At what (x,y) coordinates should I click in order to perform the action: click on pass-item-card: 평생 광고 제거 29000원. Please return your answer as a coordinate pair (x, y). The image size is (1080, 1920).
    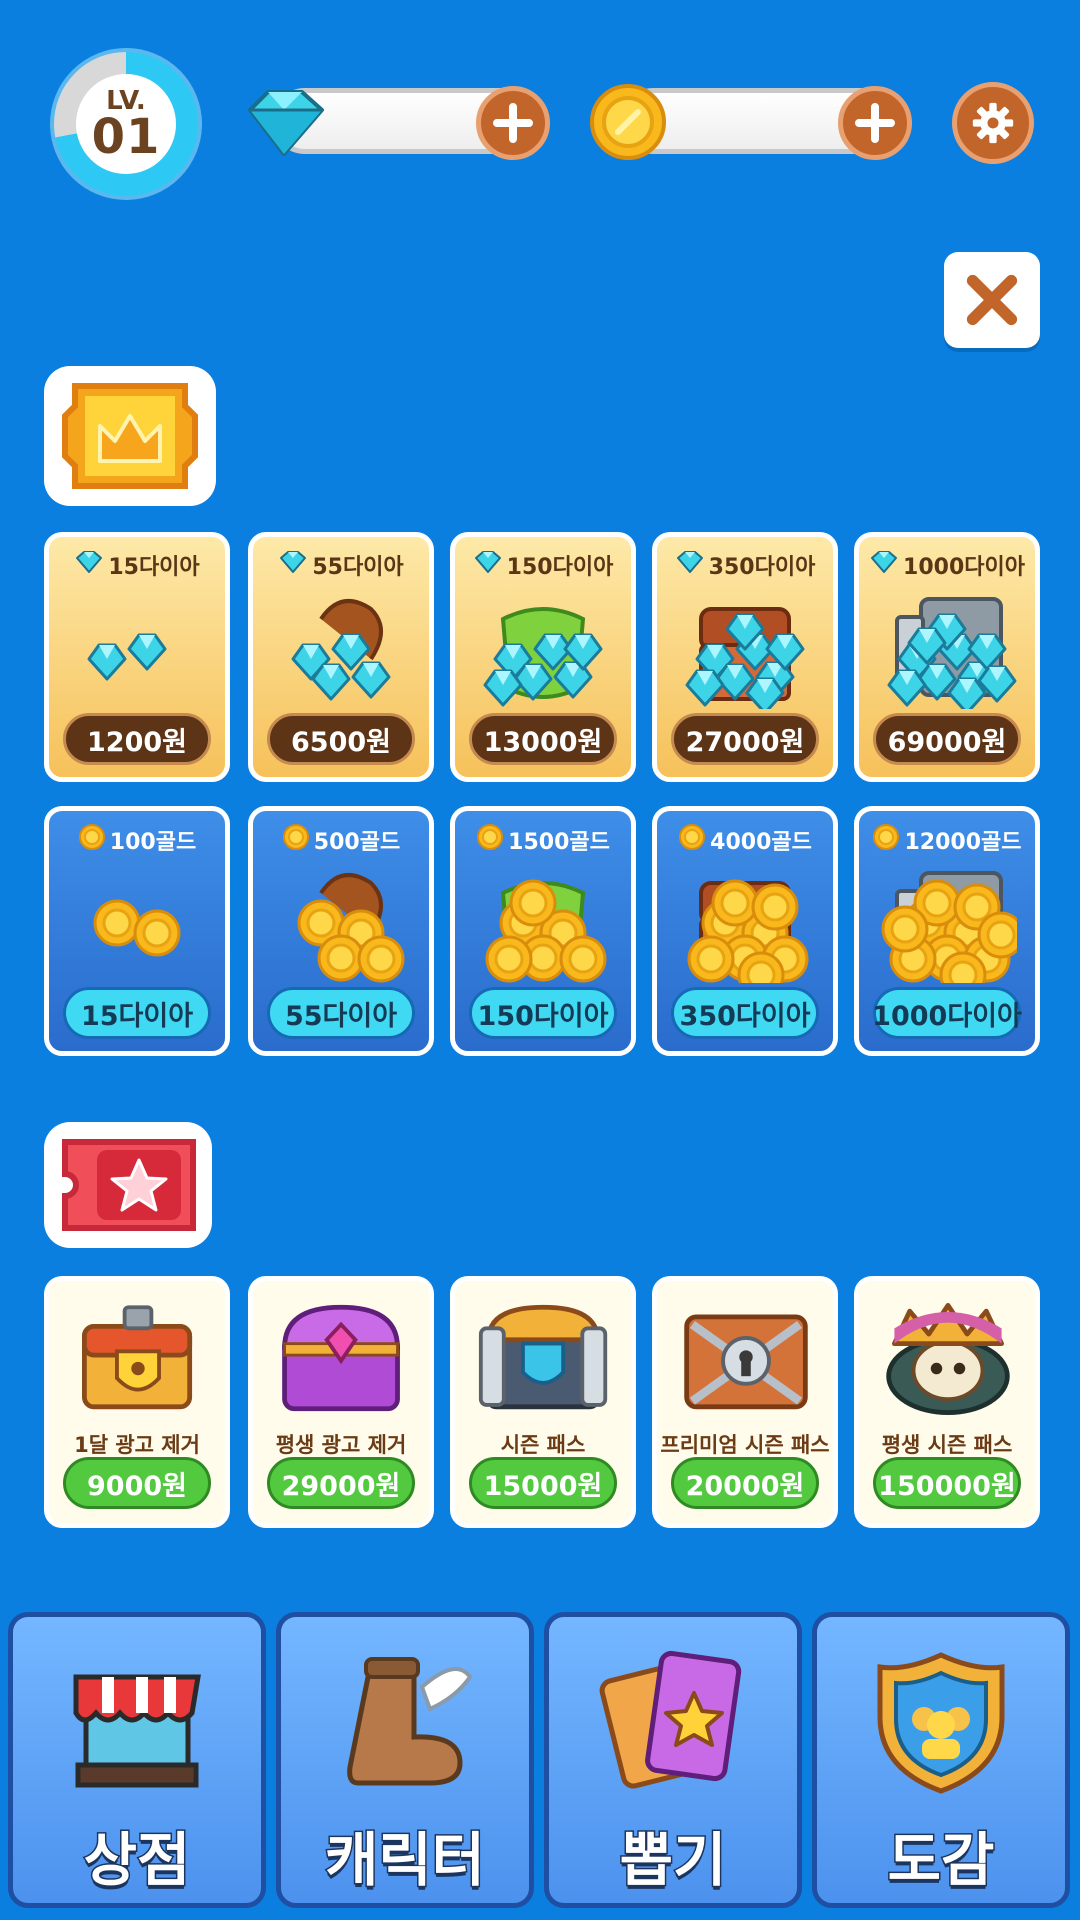
    Looking at the image, I should click on (341, 1402).